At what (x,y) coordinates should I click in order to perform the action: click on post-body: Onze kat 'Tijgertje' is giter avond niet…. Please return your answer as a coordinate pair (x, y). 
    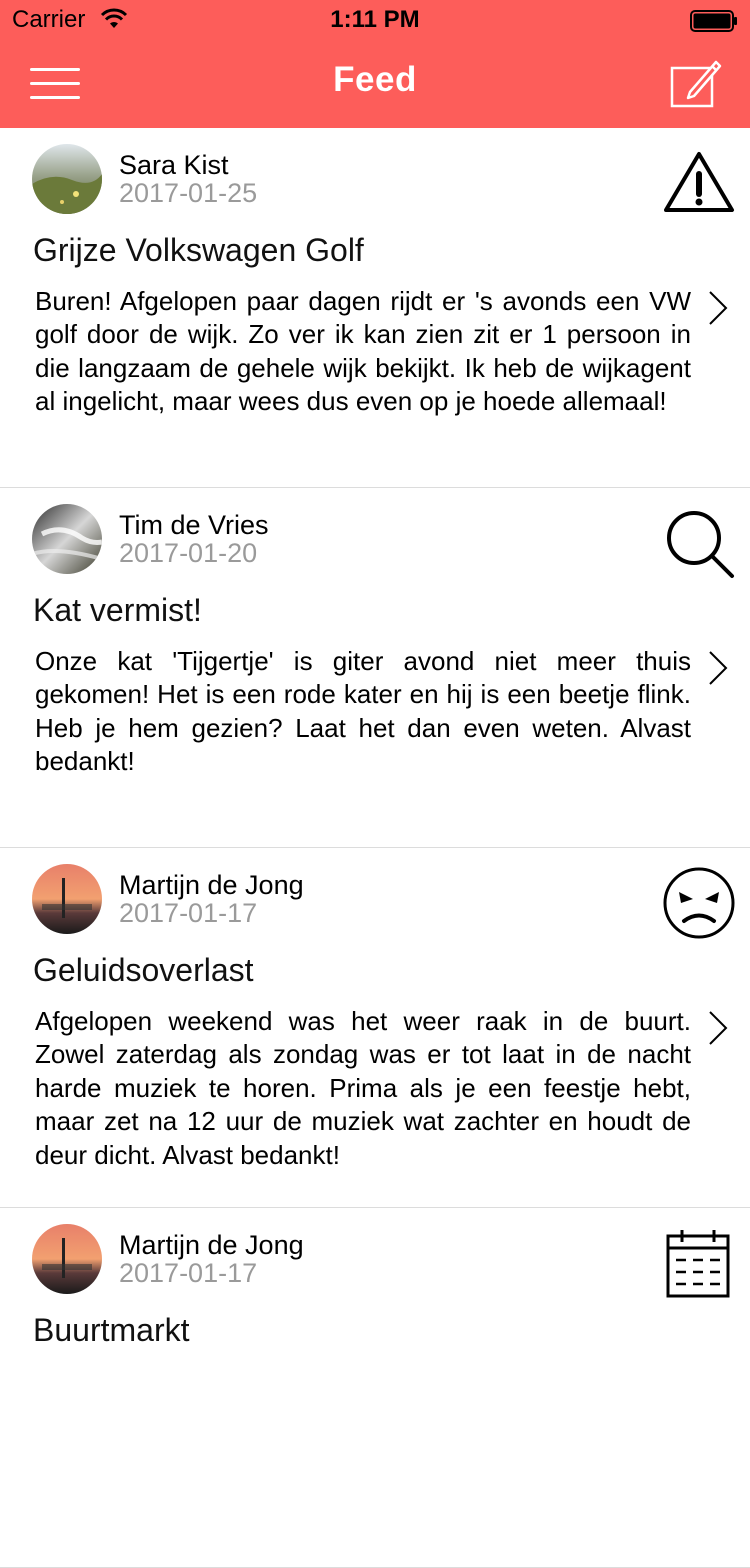
    Looking at the image, I should click on (363, 711).